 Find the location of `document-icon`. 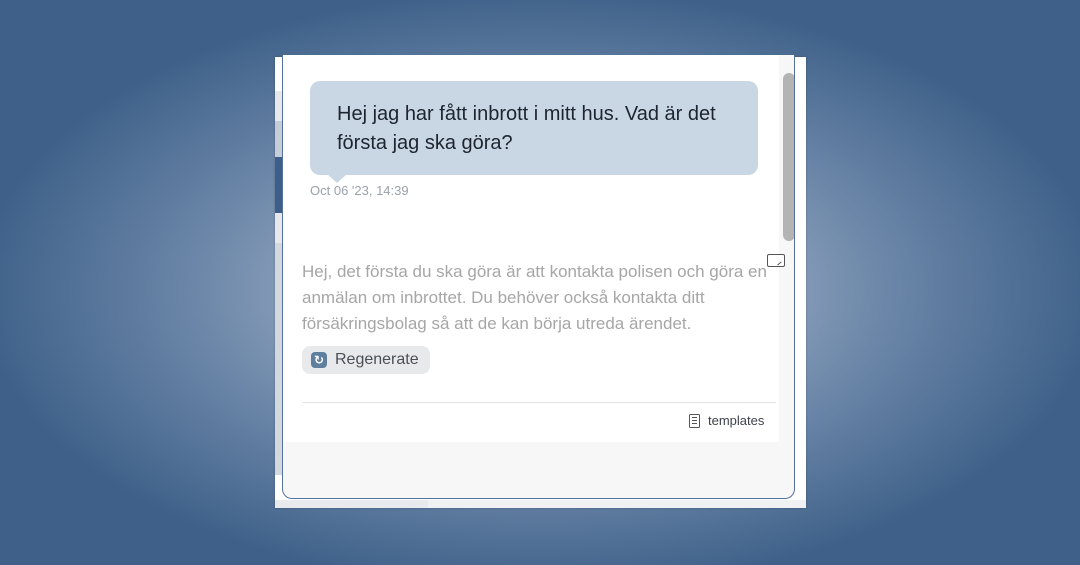

document-icon is located at coordinates (694, 420).